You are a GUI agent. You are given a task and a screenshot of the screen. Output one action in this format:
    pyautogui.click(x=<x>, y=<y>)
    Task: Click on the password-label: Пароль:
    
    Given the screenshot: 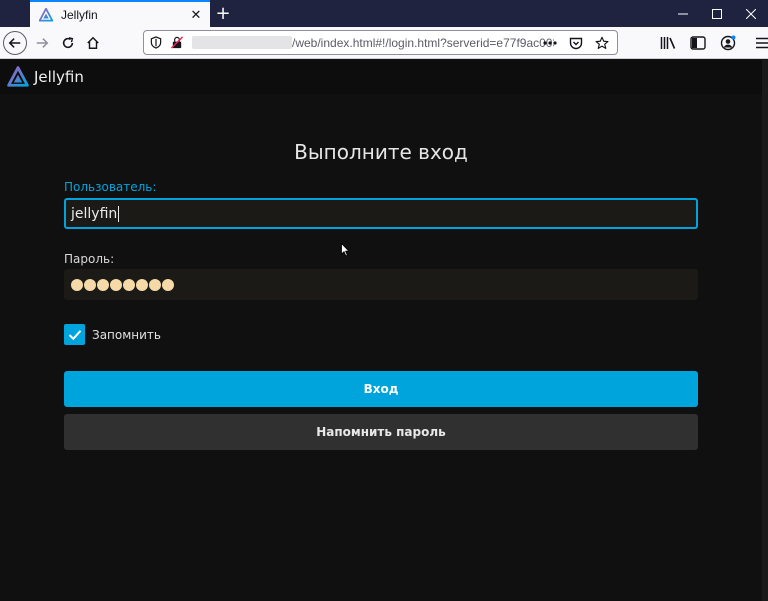 What is the action you would take?
    pyautogui.click(x=89, y=259)
    